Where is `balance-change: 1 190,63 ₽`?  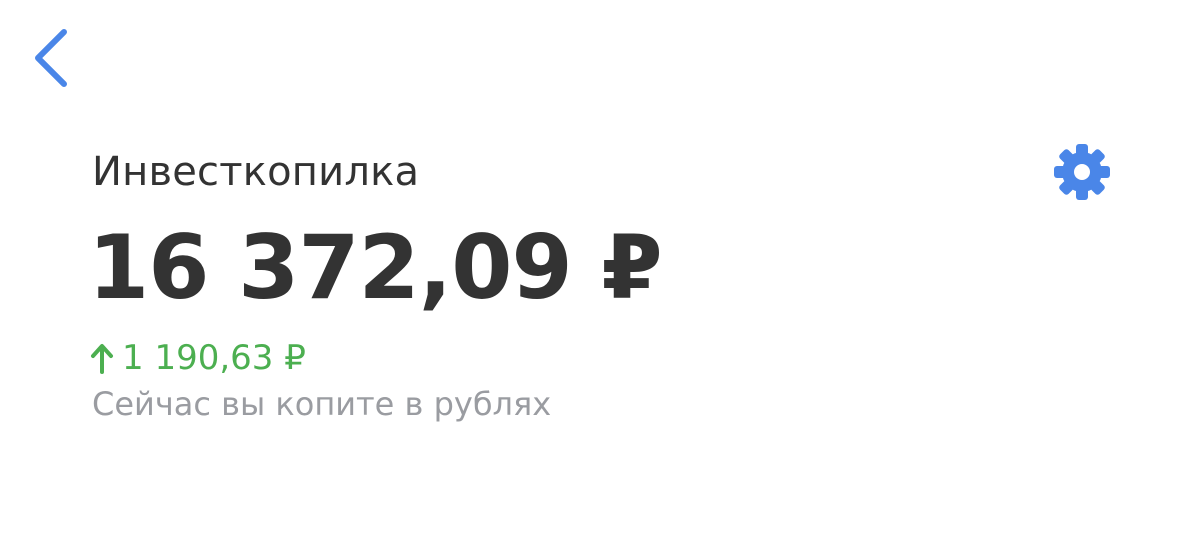 balance-change: 1 190,63 ₽ is located at coordinates (198, 358).